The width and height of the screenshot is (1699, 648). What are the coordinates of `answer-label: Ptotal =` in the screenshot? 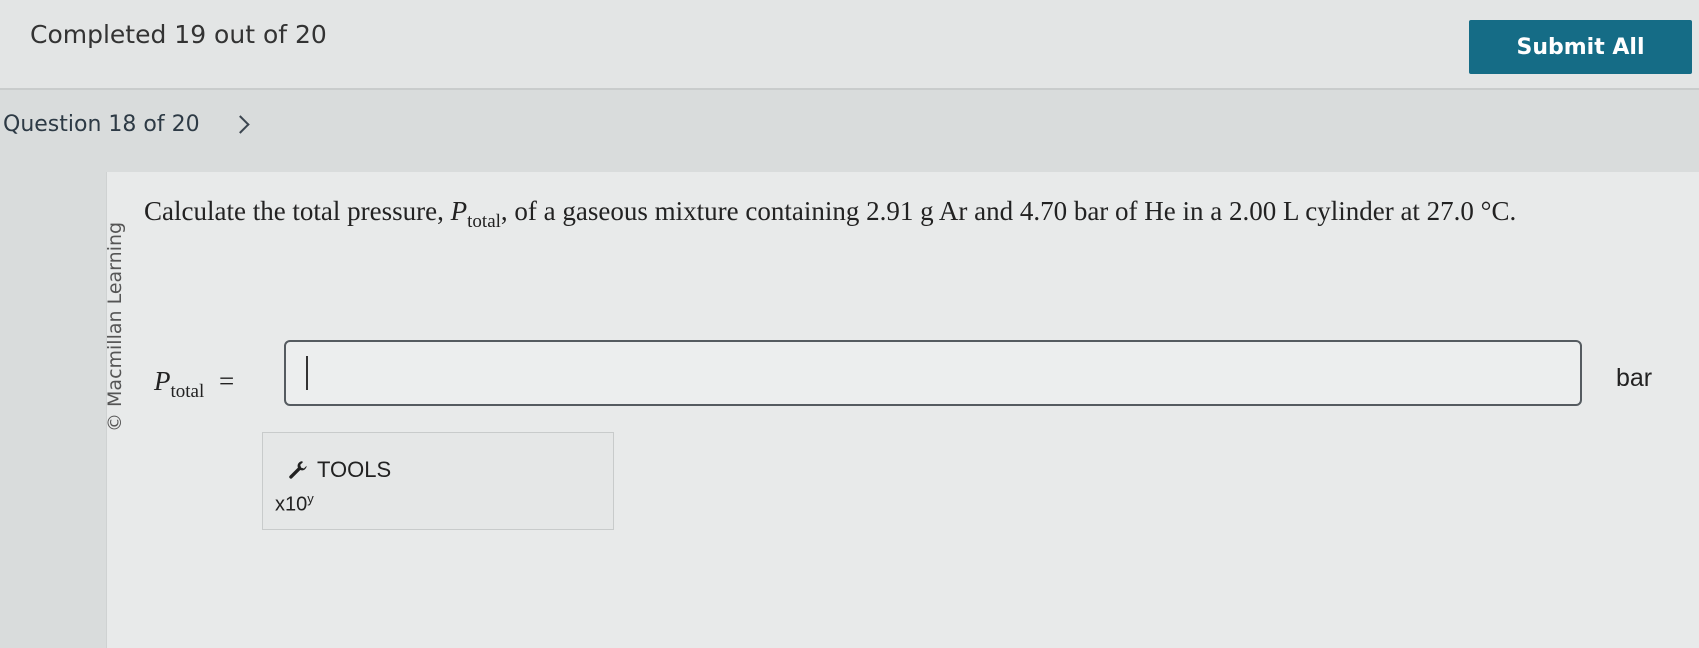 It's located at (194, 384).